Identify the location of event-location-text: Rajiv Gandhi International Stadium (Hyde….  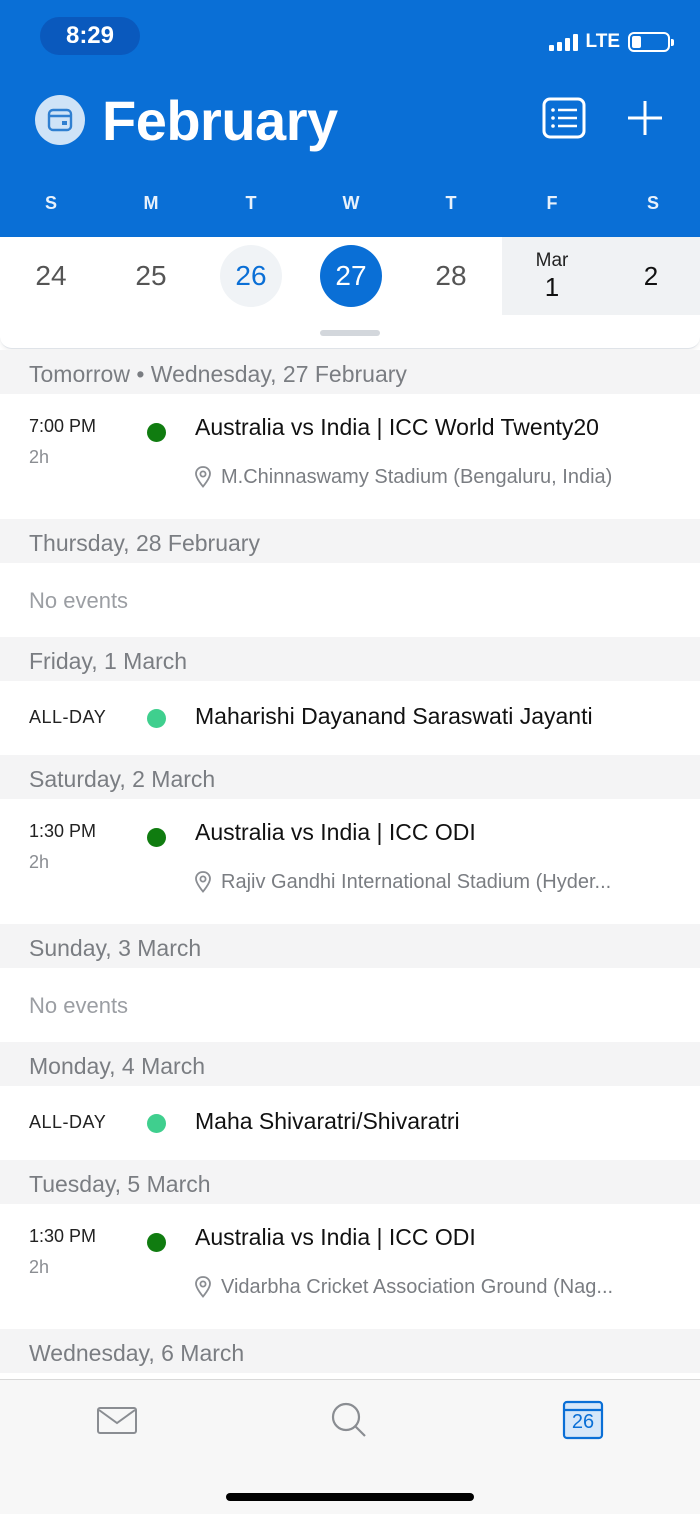
(416, 881).